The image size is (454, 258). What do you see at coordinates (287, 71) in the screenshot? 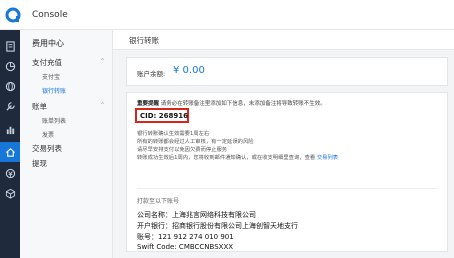
I see `balance-card: 账户余额: ¥ 0.00` at bounding box center [287, 71].